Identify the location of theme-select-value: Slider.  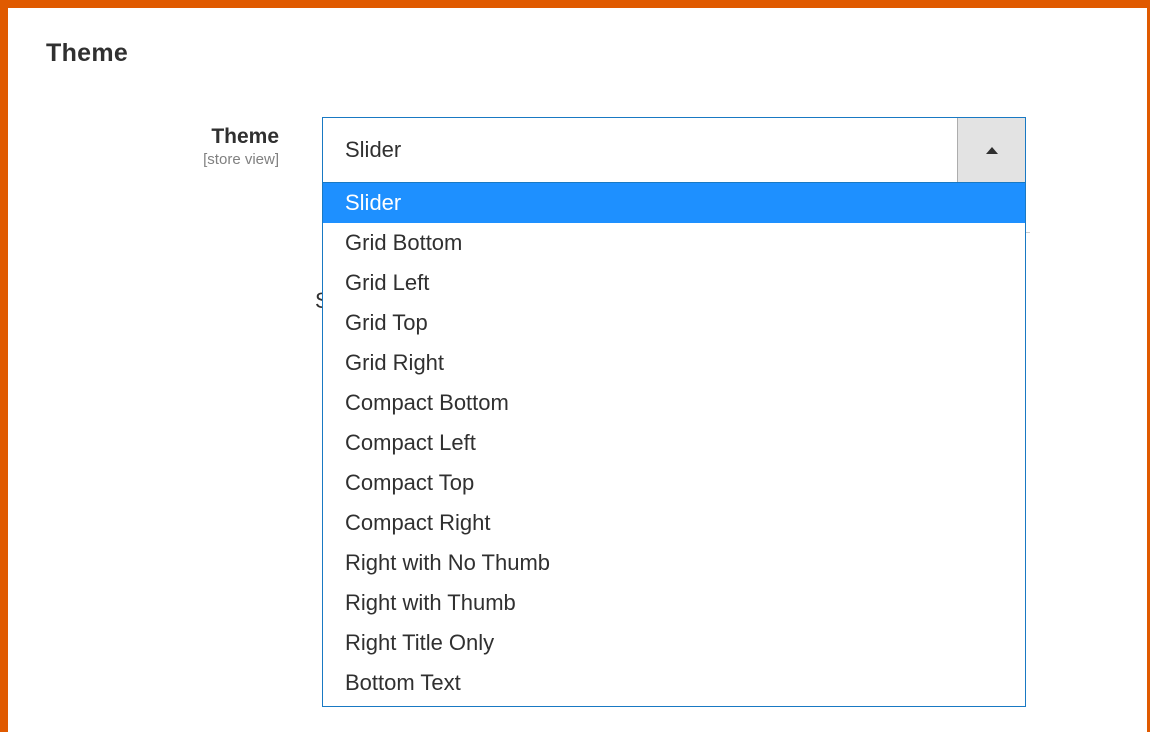
(373, 149).